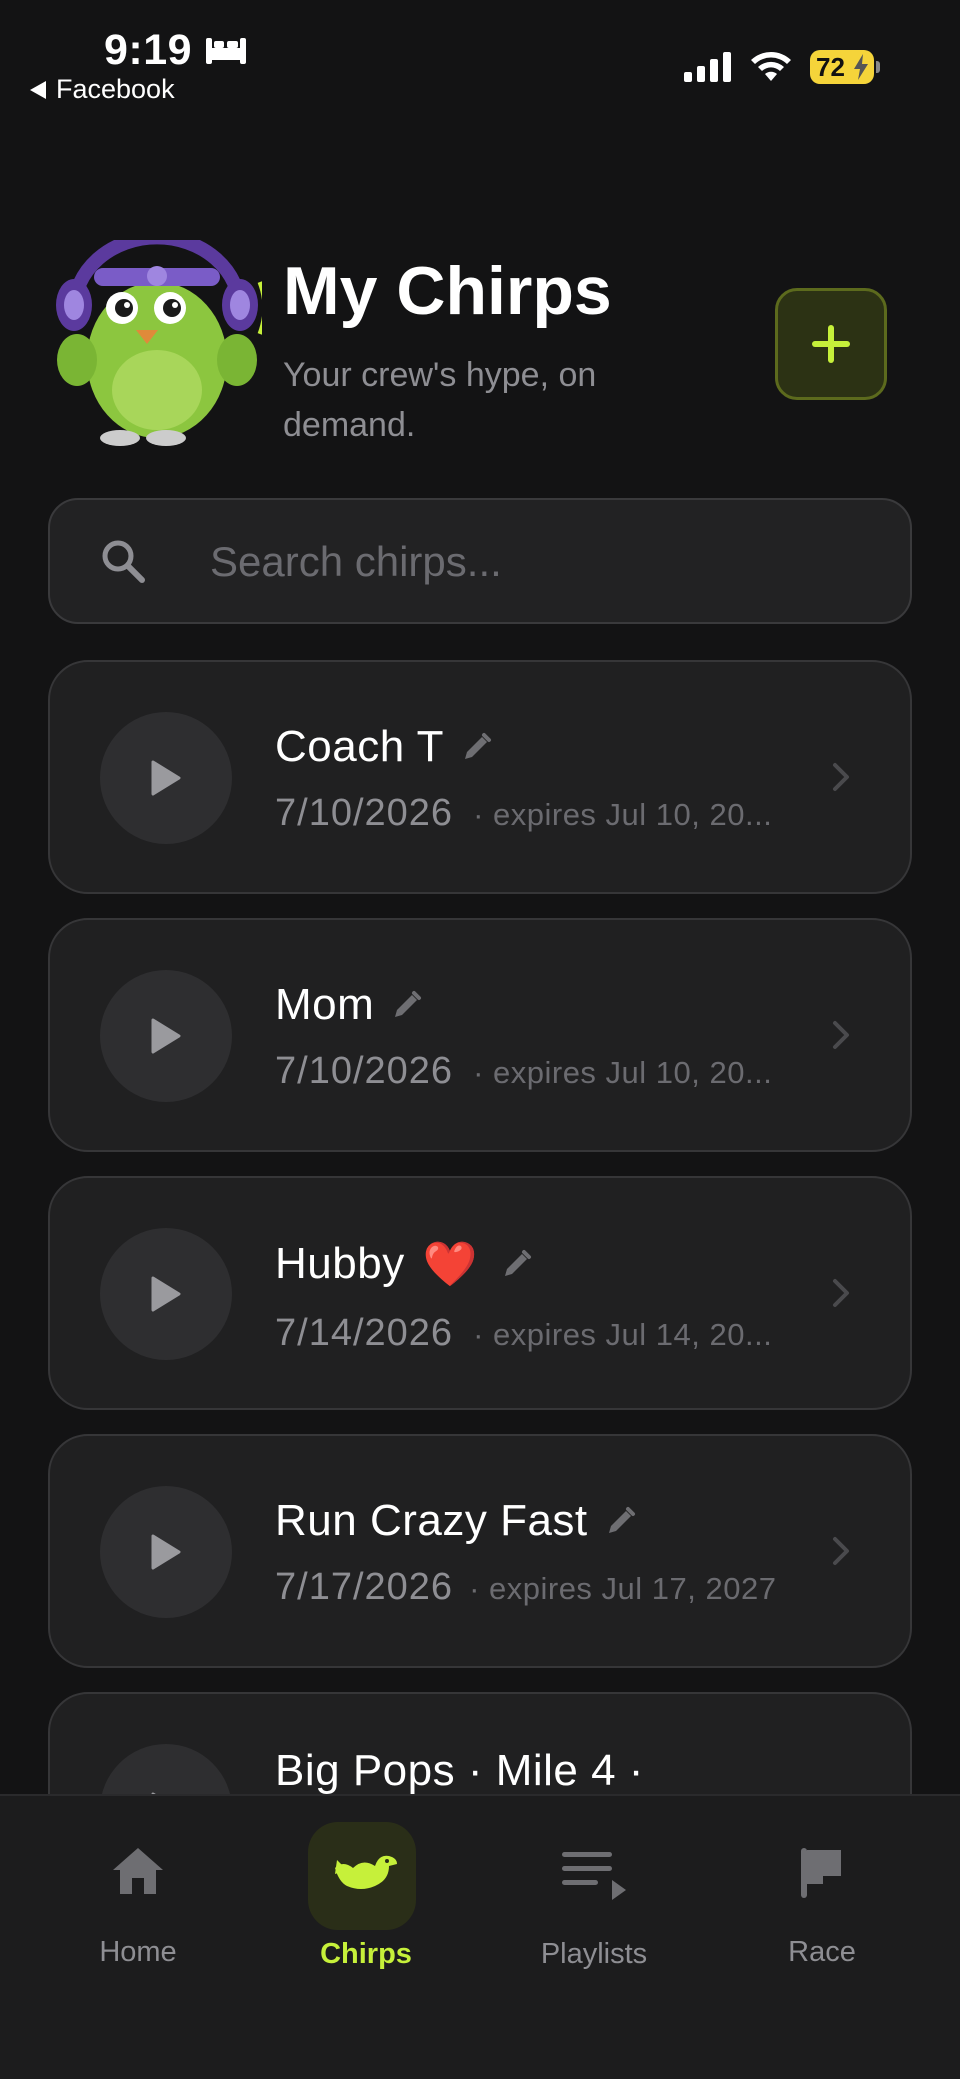 This screenshot has width=960, height=2079. What do you see at coordinates (623, 1588) in the screenshot?
I see `chirp-expires: · expires Jul 17, 2027` at bounding box center [623, 1588].